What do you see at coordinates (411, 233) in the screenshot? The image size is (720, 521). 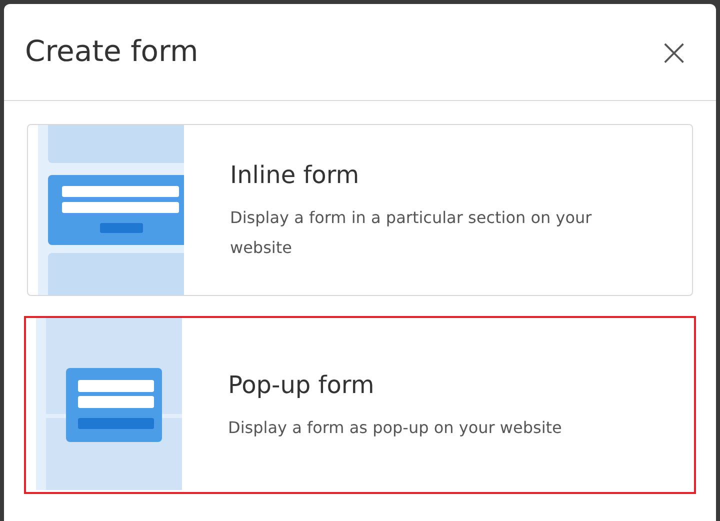 I see `option-description: Display a form in a particular section on your website` at bounding box center [411, 233].